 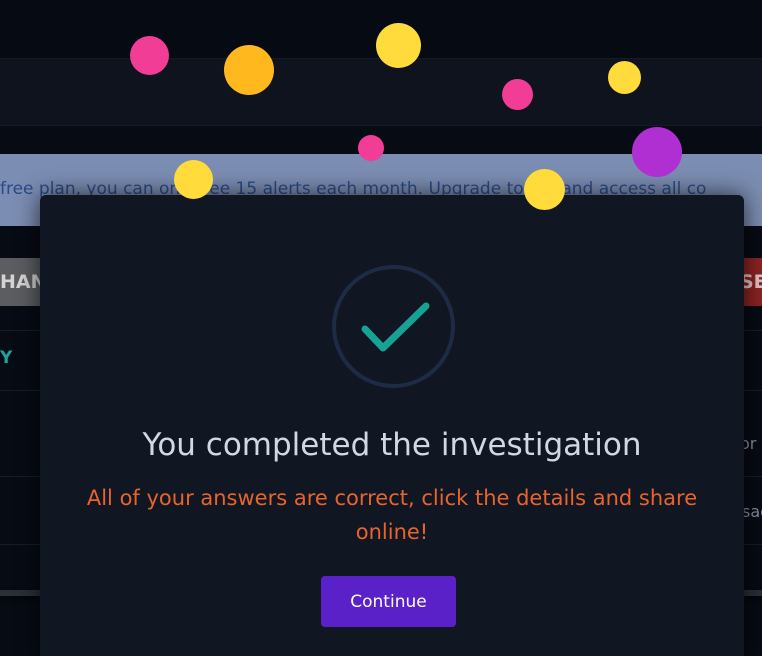 I want to click on continue-button: Continue, so click(x=388, y=601).